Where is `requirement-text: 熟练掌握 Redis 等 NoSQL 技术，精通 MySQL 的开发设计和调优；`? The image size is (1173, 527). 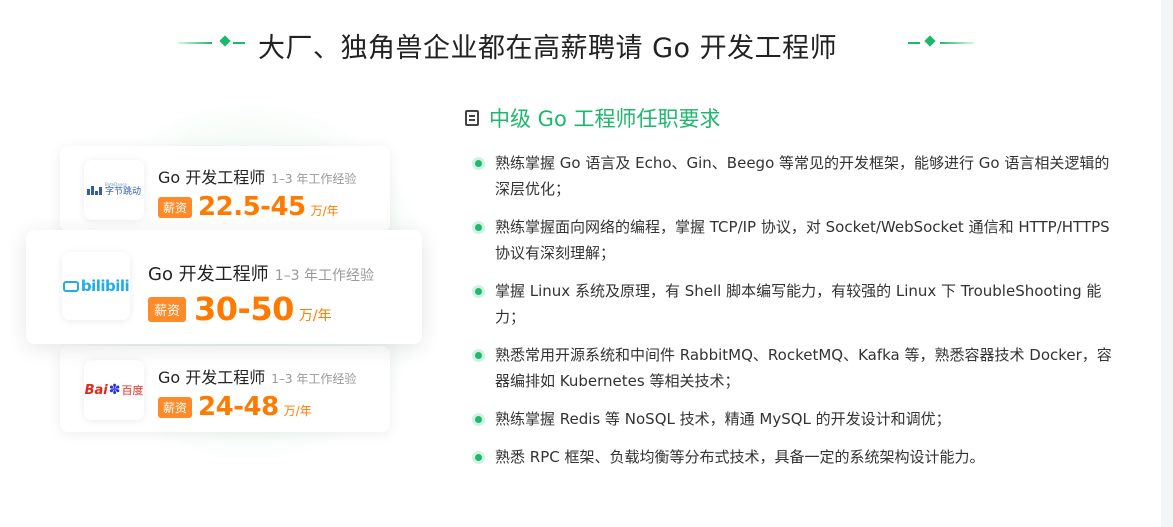 requirement-text: 熟练掌握 Redis 等 NoSQL 技术，精通 MySQL 的开发设计和调优； is located at coordinates (723, 419).